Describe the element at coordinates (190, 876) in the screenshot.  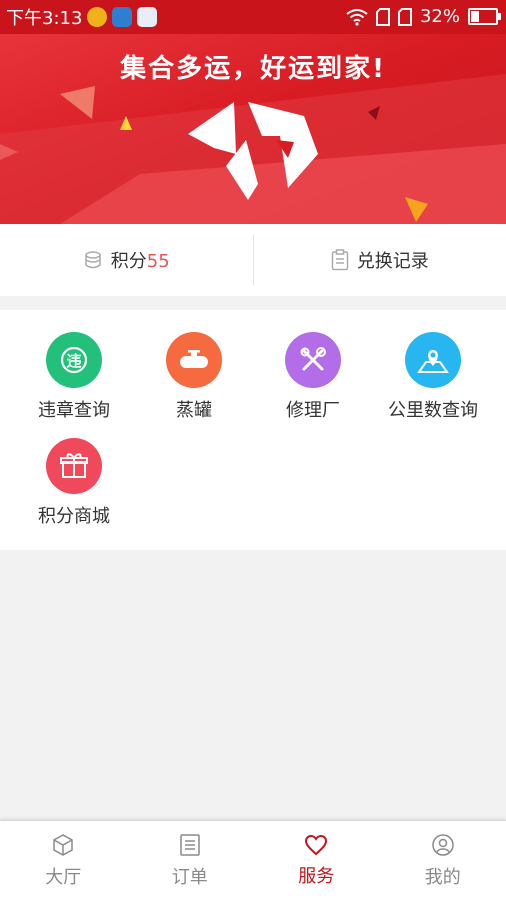
I see `tab-label: 订单` at that location.